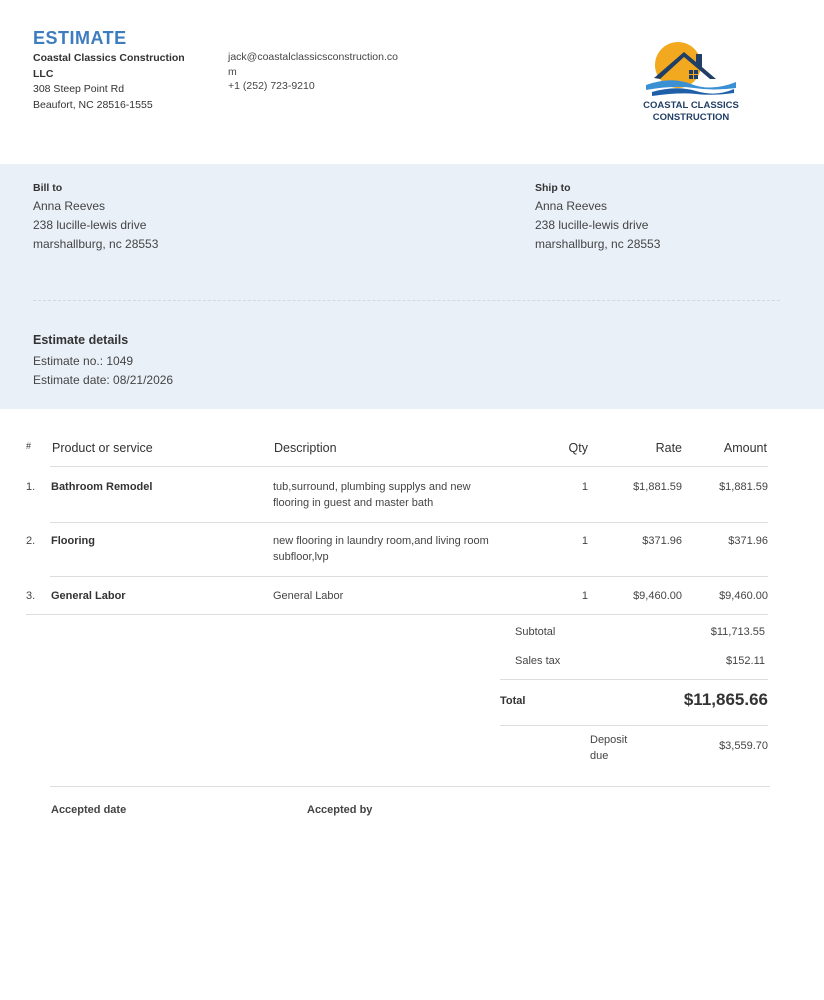  What do you see at coordinates (31, 596) in the screenshot?
I see `row-3-num: 3.` at bounding box center [31, 596].